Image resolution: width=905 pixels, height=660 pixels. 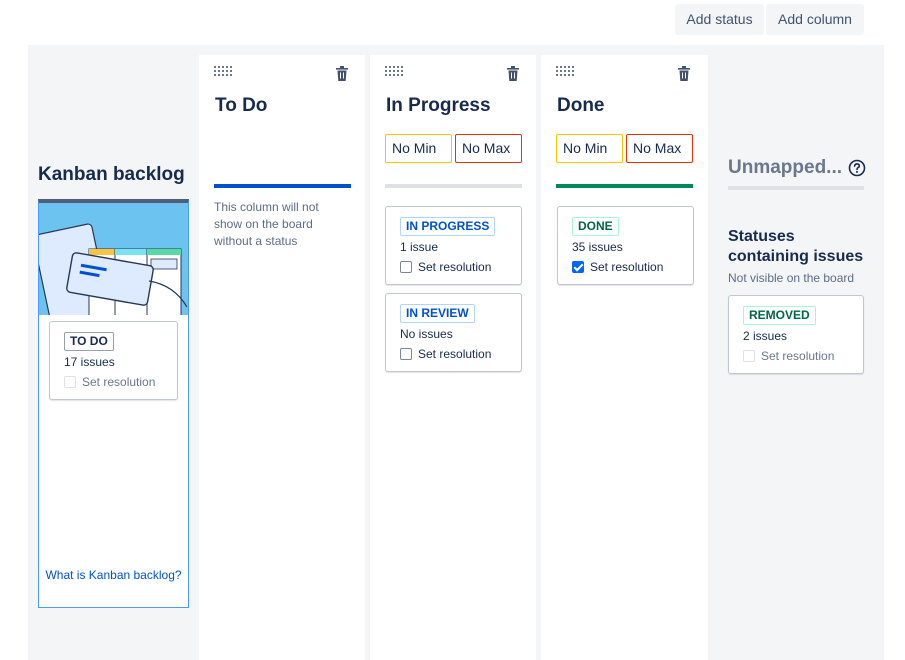 I want to click on kanban-illustration-icon, so click(x=113, y=259).